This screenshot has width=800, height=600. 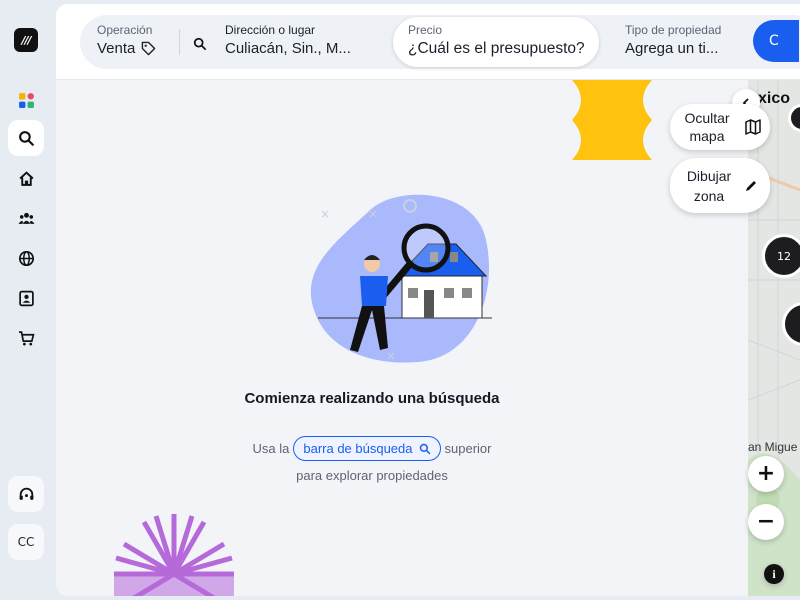 What do you see at coordinates (720, 185) in the screenshot?
I see `draw-zone-button: Dibujar zona` at bounding box center [720, 185].